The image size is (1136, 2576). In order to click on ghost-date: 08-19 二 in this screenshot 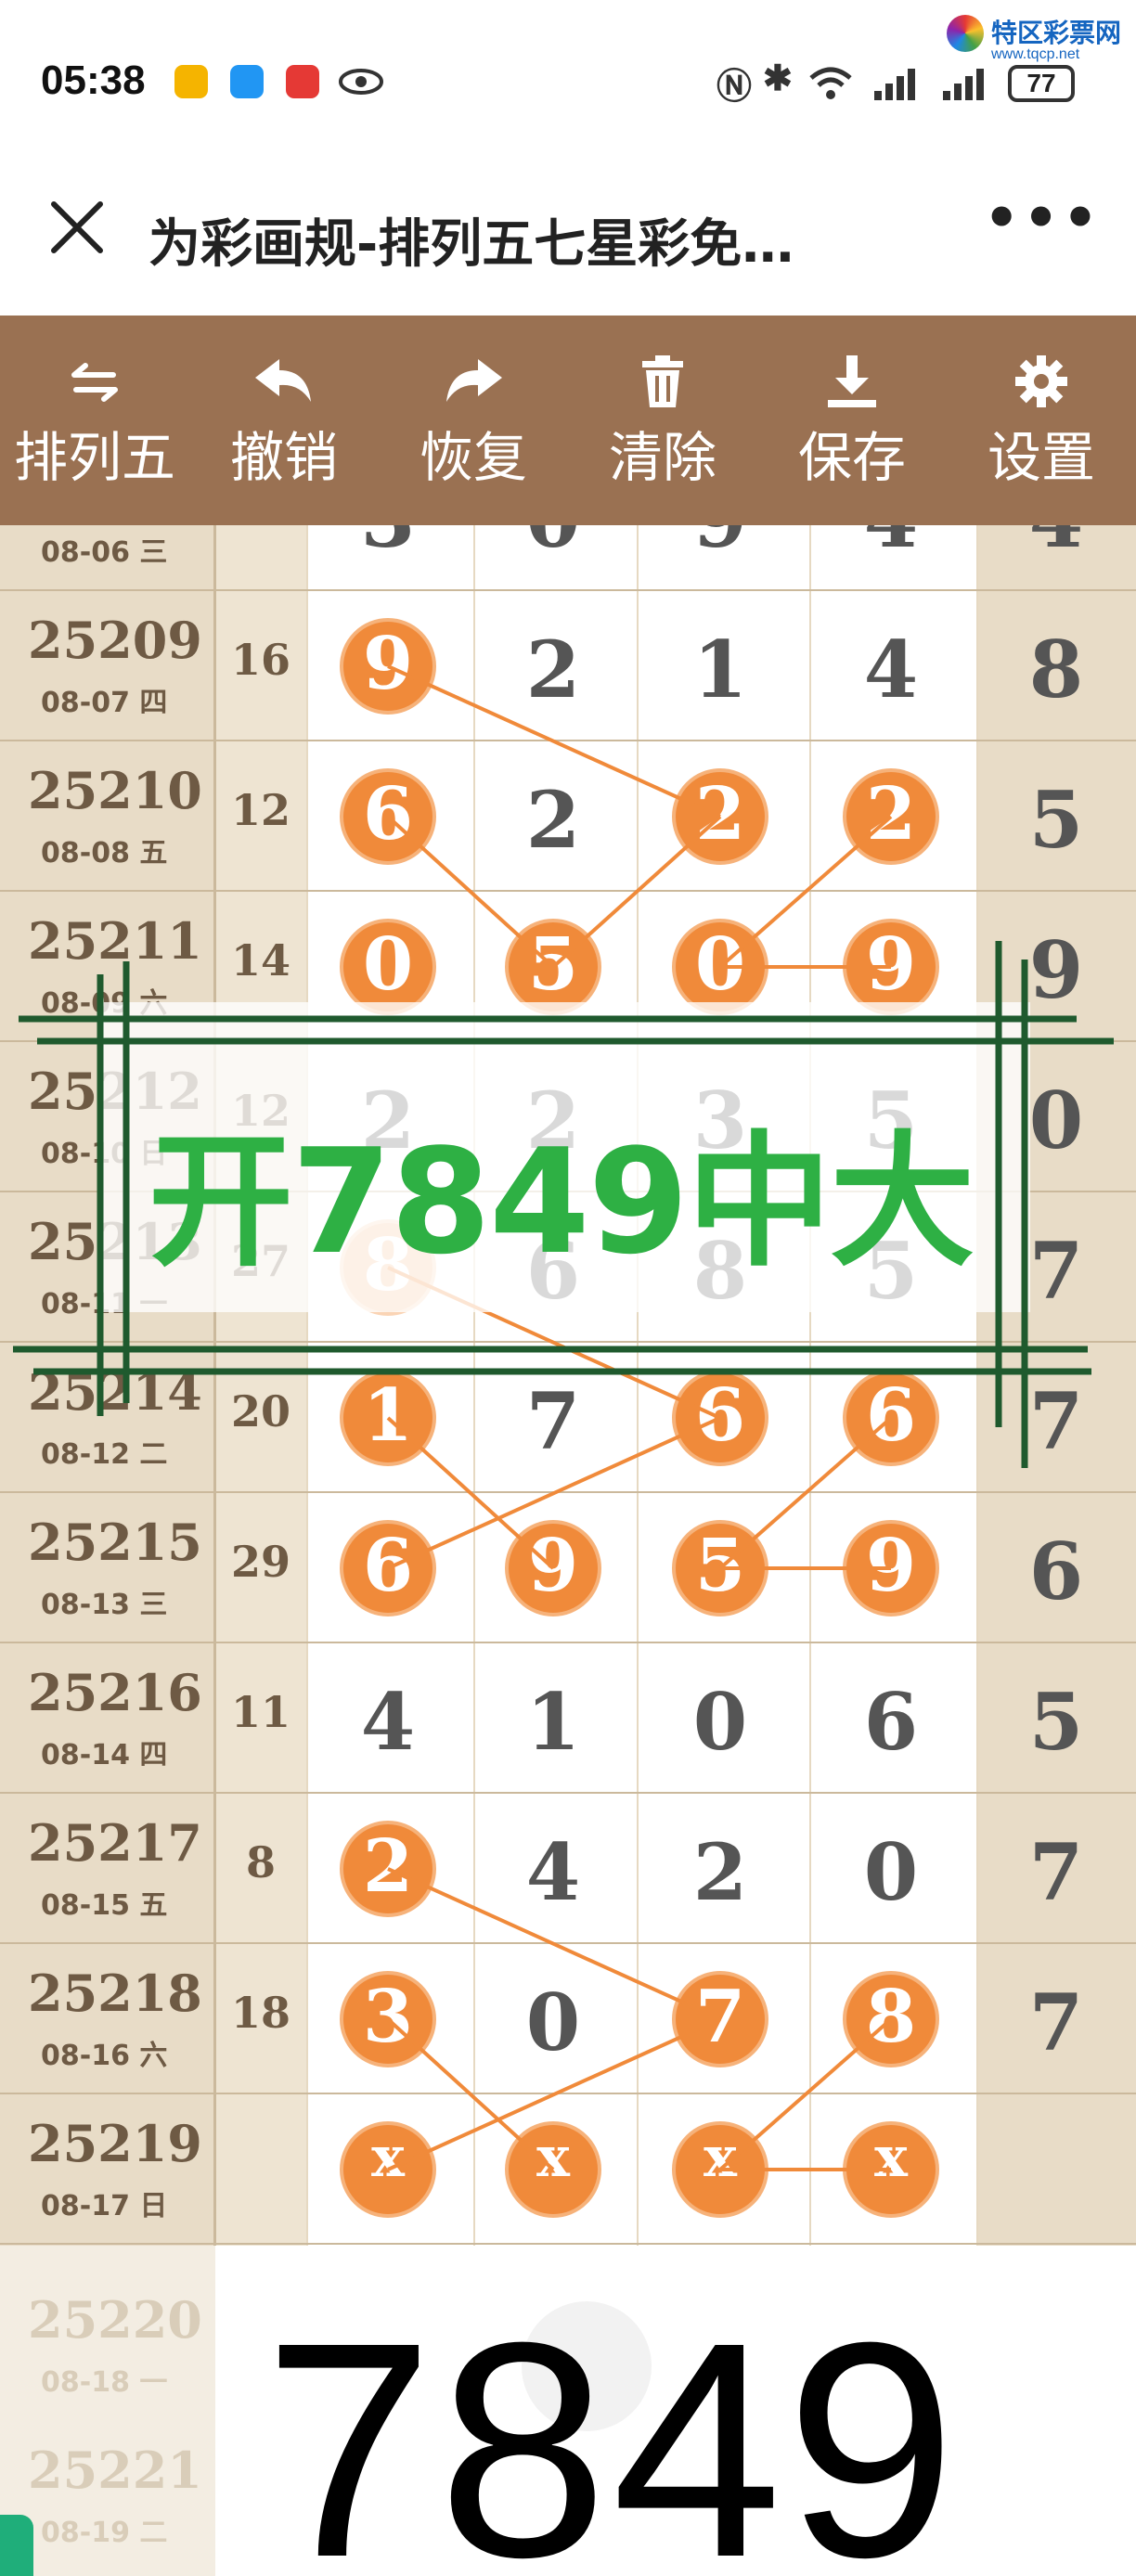, I will do `click(104, 2533)`.